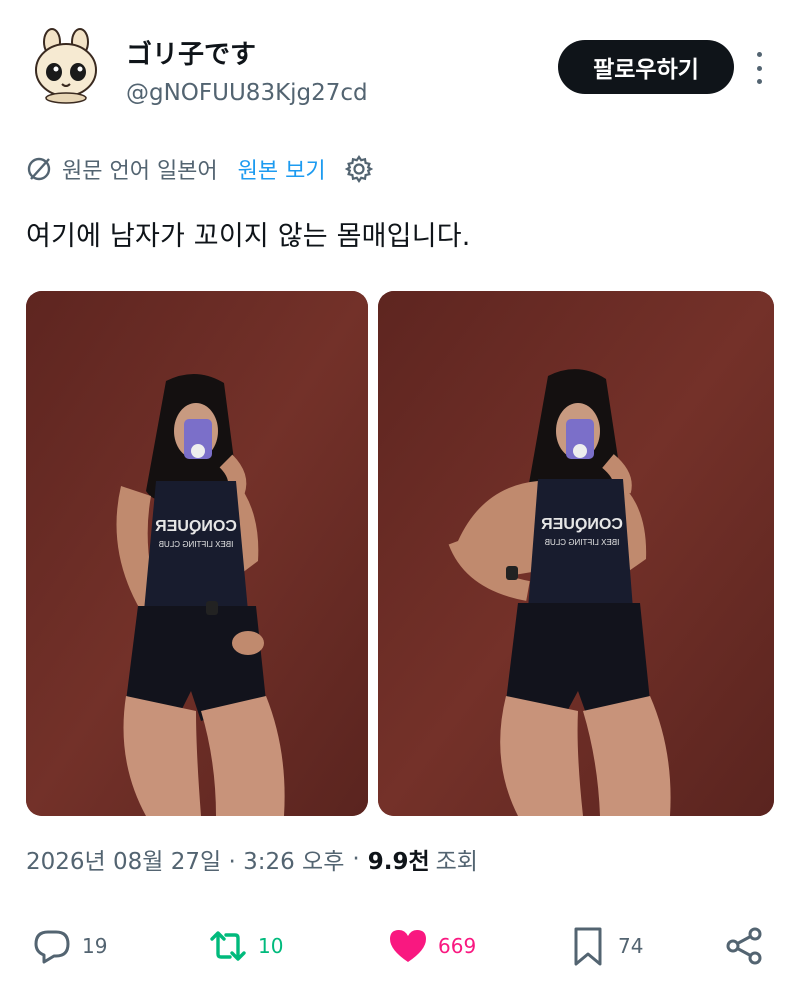 This screenshot has width=800, height=1006. I want to click on like-button: 669, so click(431, 946).